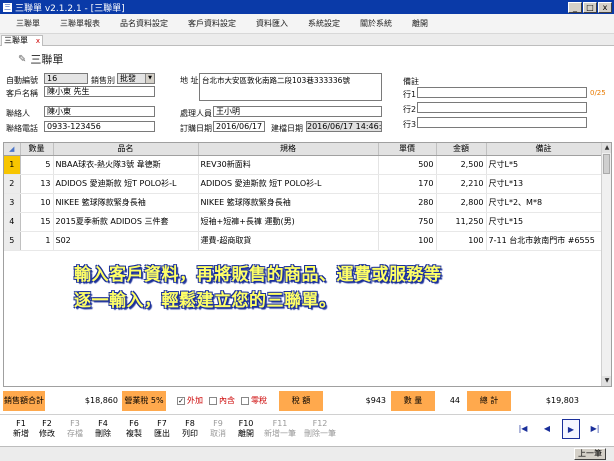 The height and width of the screenshot is (461, 614). What do you see at coordinates (126, 184) in the screenshot?
I see `cell-name: ADIDOS 愛迪斯款 短T POLO衫-L` at bounding box center [126, 184].